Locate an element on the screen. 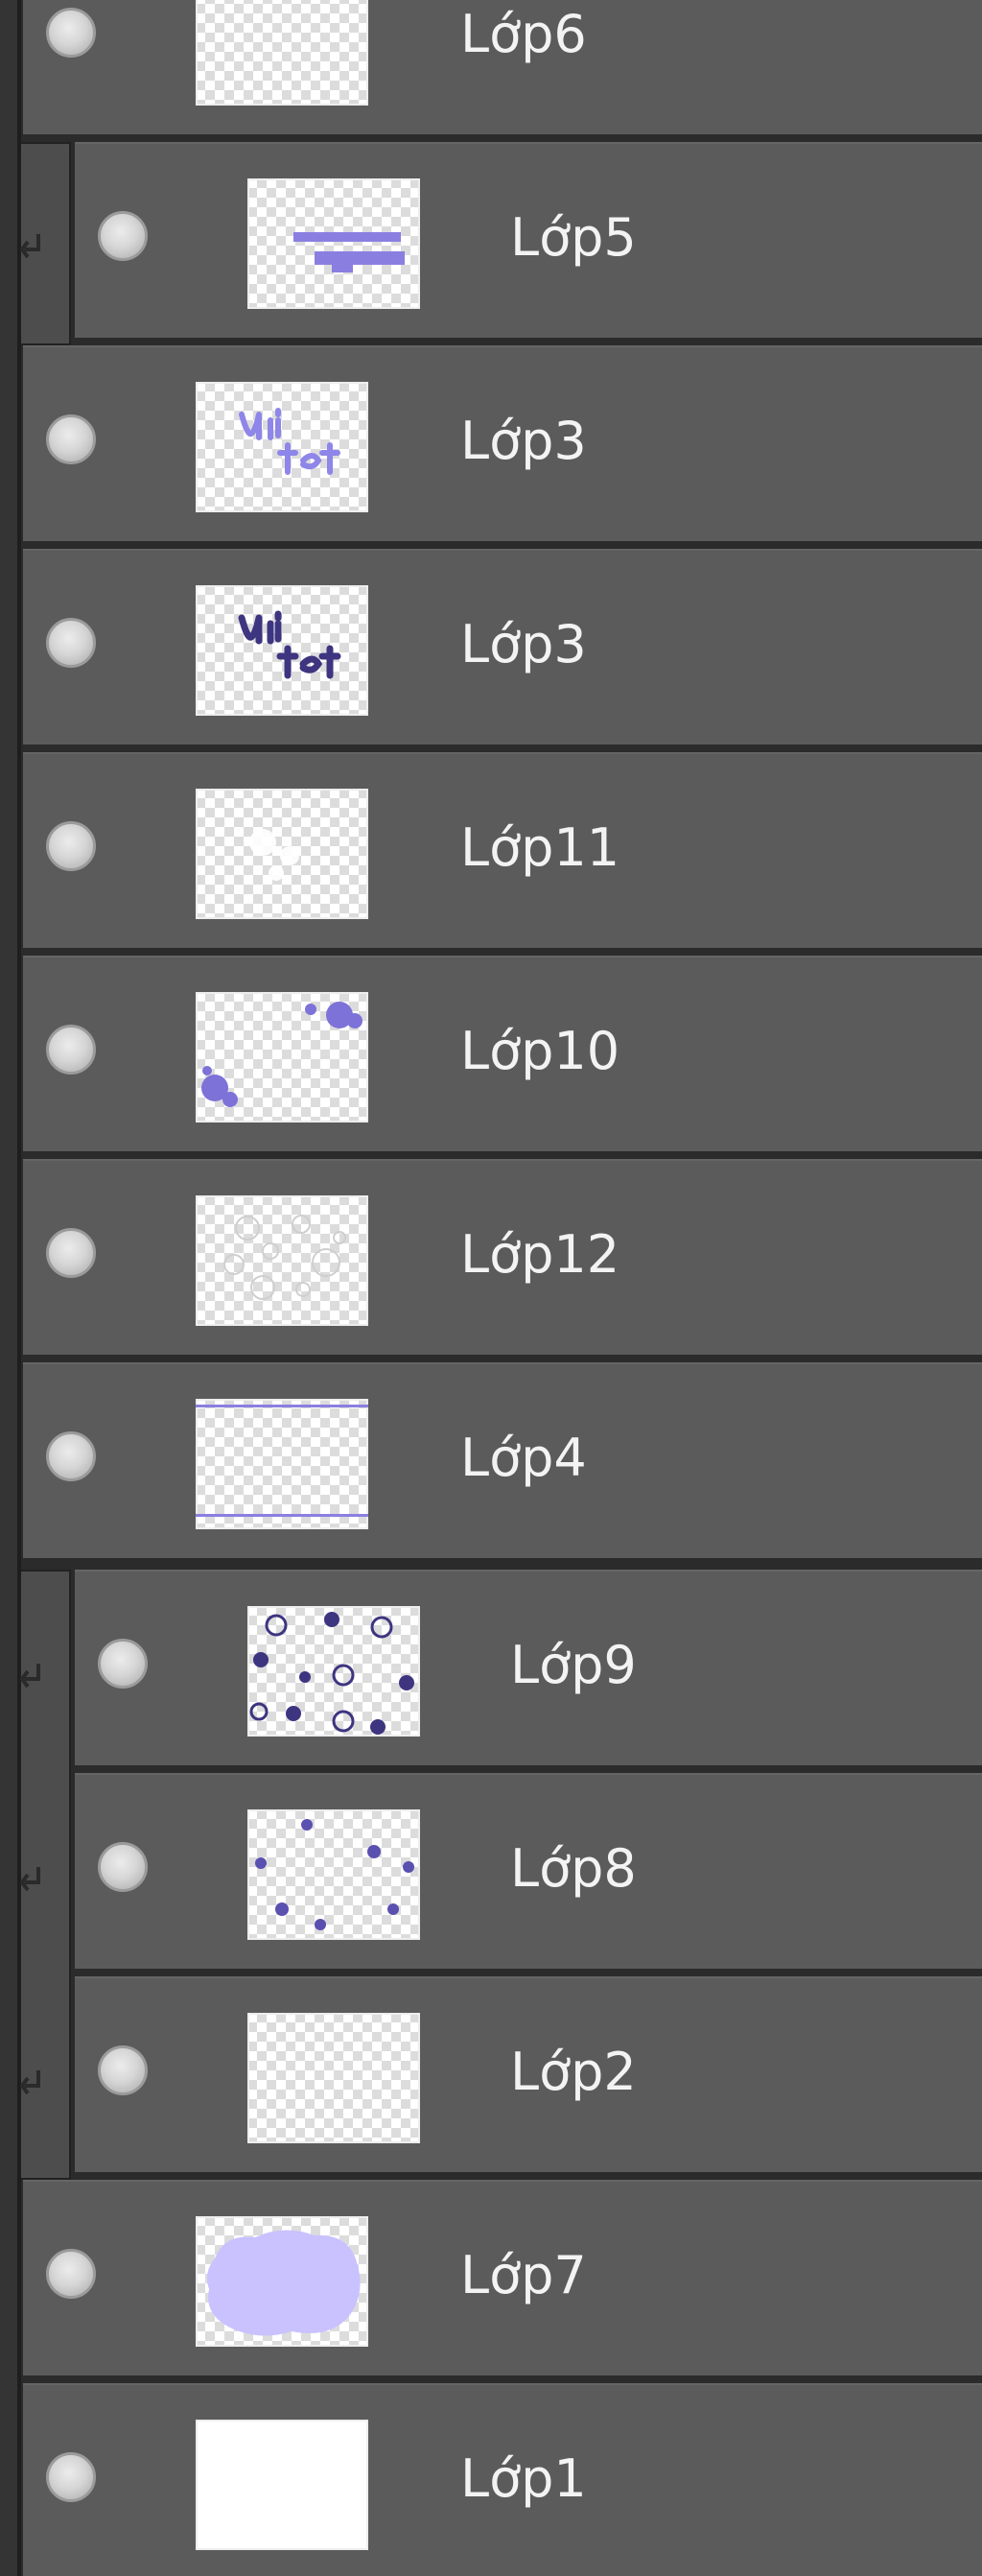 The height and width of the screenshot is (2576, 982). layer-row: Lớp12 is located at coordinates (502, 1257).